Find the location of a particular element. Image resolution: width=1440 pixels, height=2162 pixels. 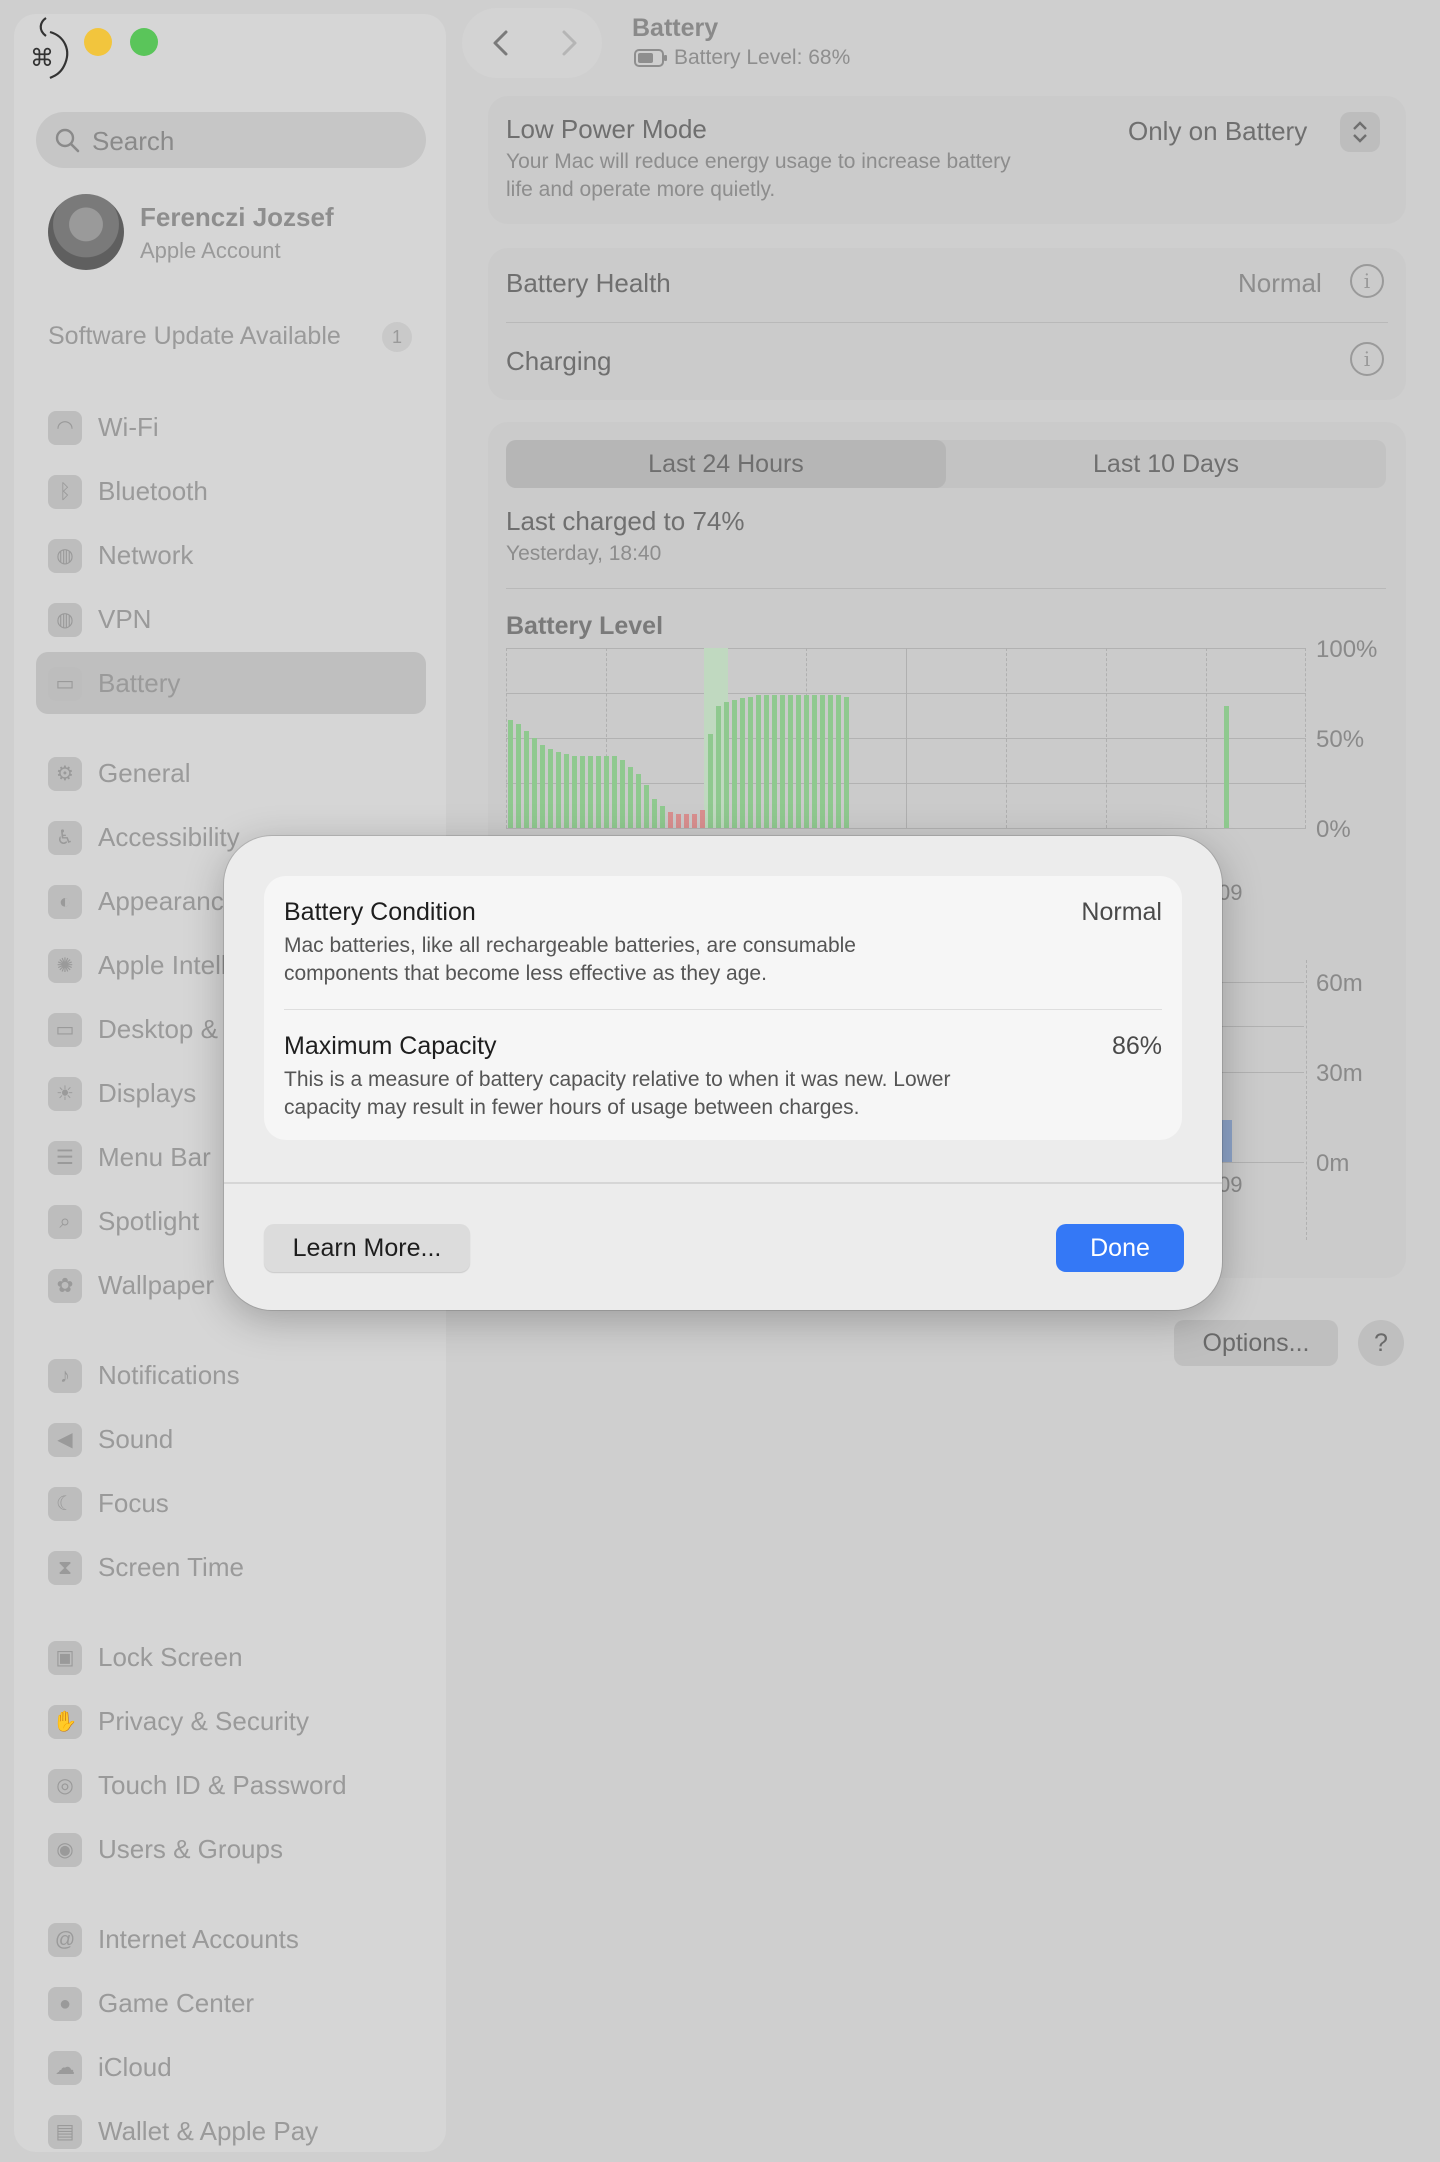

battery-level-status: Battery Level: 68% is located at coordinates (762, 57).